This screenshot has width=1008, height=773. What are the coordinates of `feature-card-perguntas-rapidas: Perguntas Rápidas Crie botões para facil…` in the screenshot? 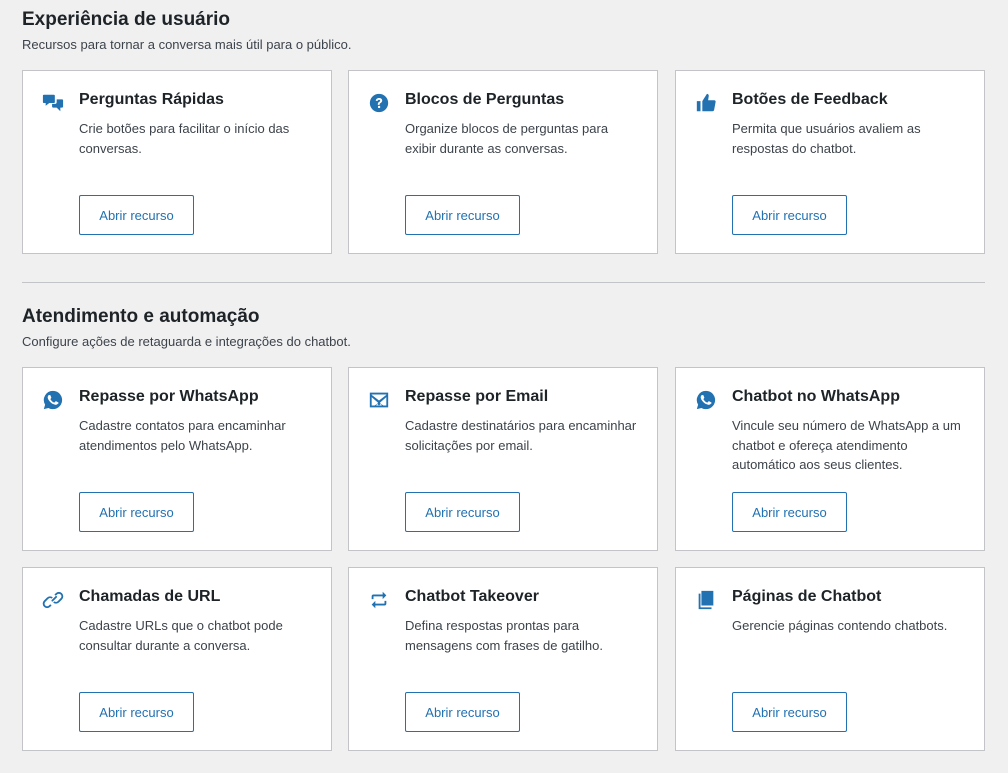 It's located at (177, 162).